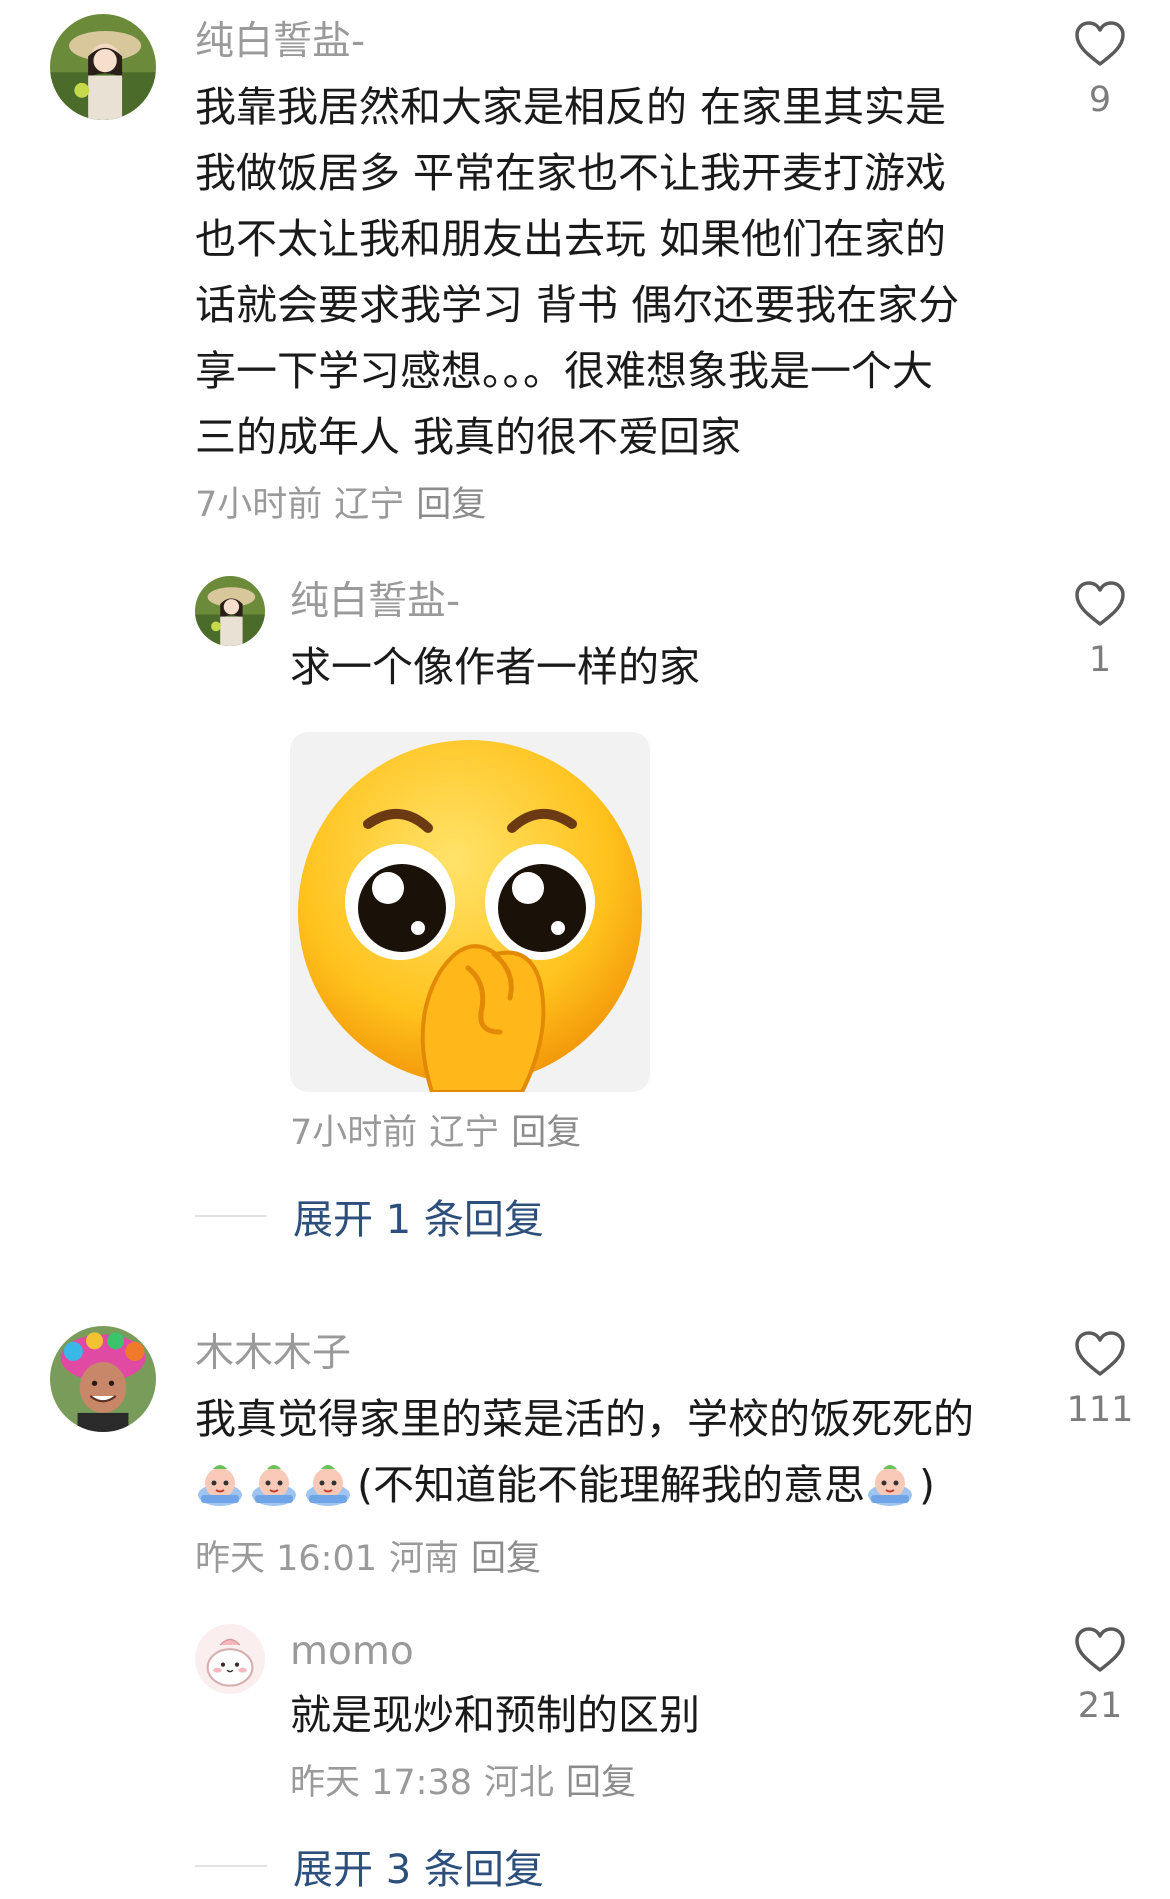  Describe the element at coordinates (354, 1133) in the screenshot. I see `reply-time: 7小时前` at that location.